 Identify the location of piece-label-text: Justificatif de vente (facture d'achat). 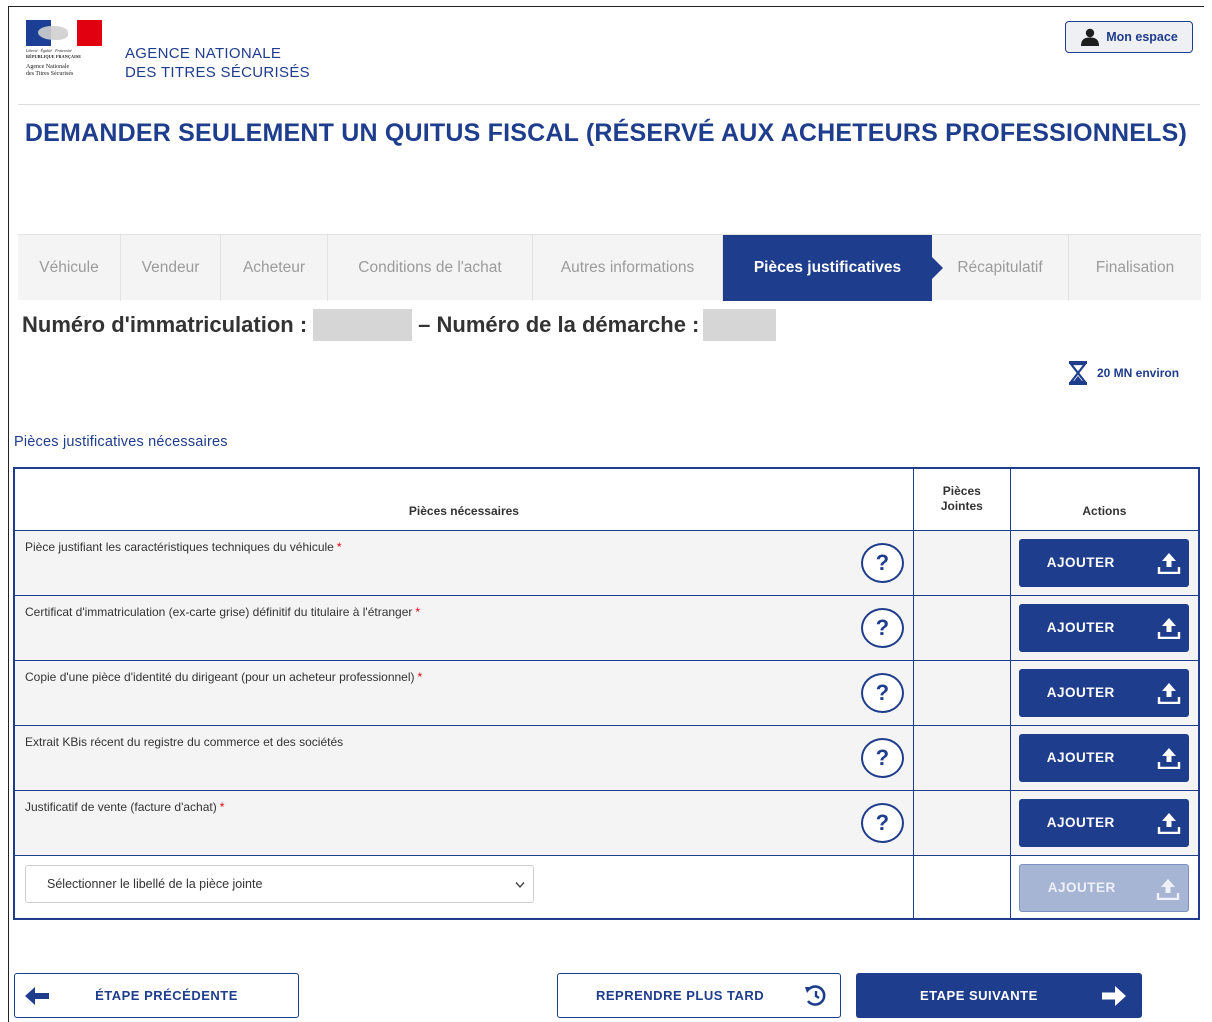
(121, 806).